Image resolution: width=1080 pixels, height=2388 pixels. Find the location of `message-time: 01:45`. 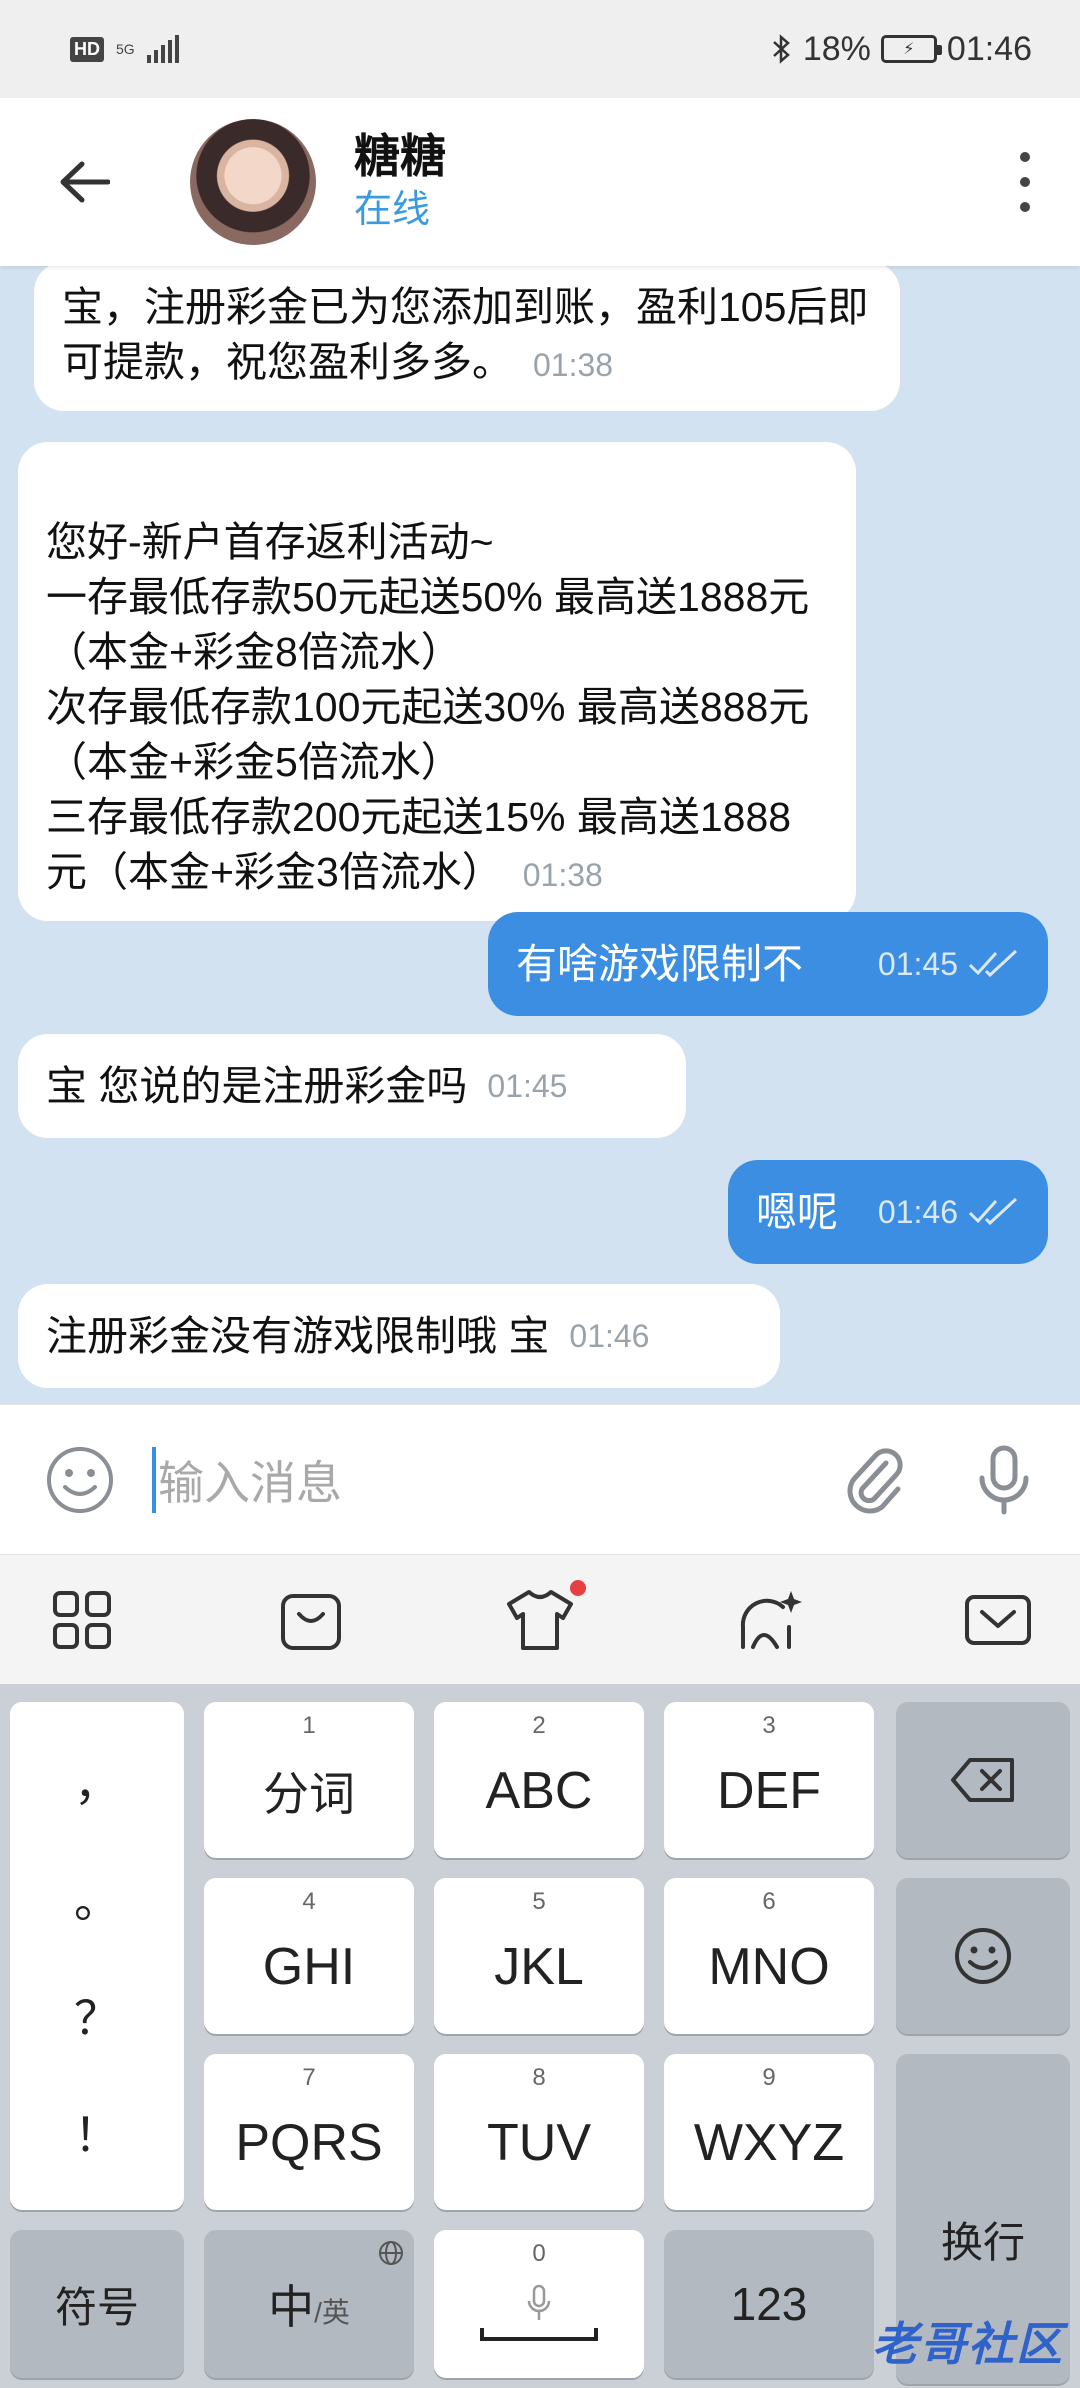

message-time: 01:45 is located at coordinates (527, 1085).